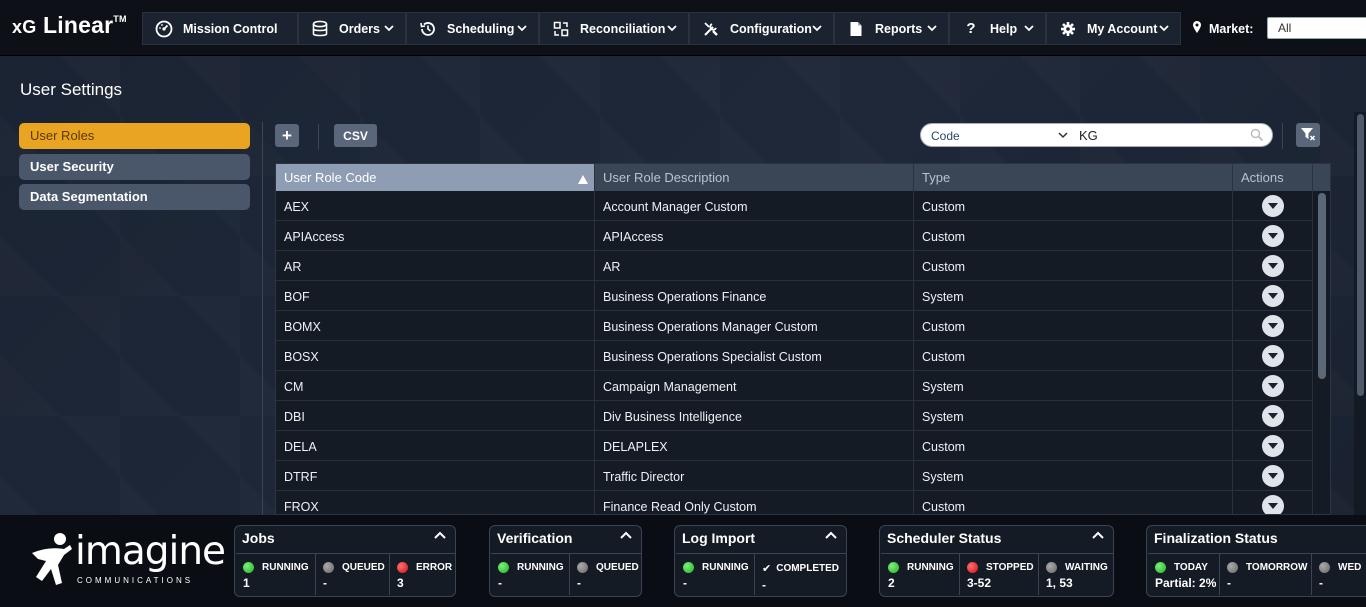 The width and height of the screenshot is (1366, 607). What do you see at coordinates (1257, 136) in the screenshot?
I see `search-icon` at bounding box center [1257, 136].